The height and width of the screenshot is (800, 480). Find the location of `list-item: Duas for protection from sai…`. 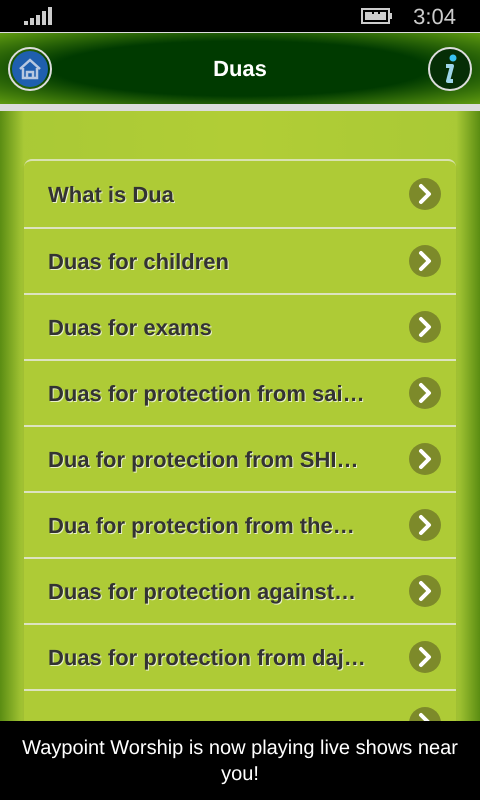

list-item: Duas for protection from sai… is located at coordinates (240, 392).